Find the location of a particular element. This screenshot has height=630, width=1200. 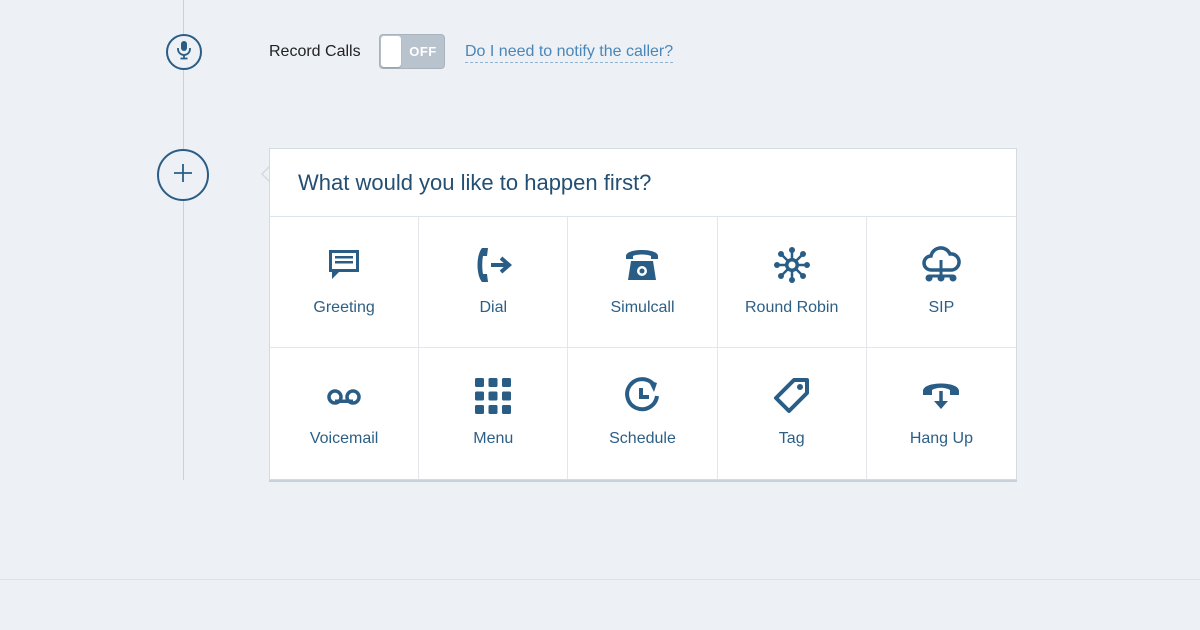

chooser-title: What would you like to happen first? is located at coordinates (643, 183).